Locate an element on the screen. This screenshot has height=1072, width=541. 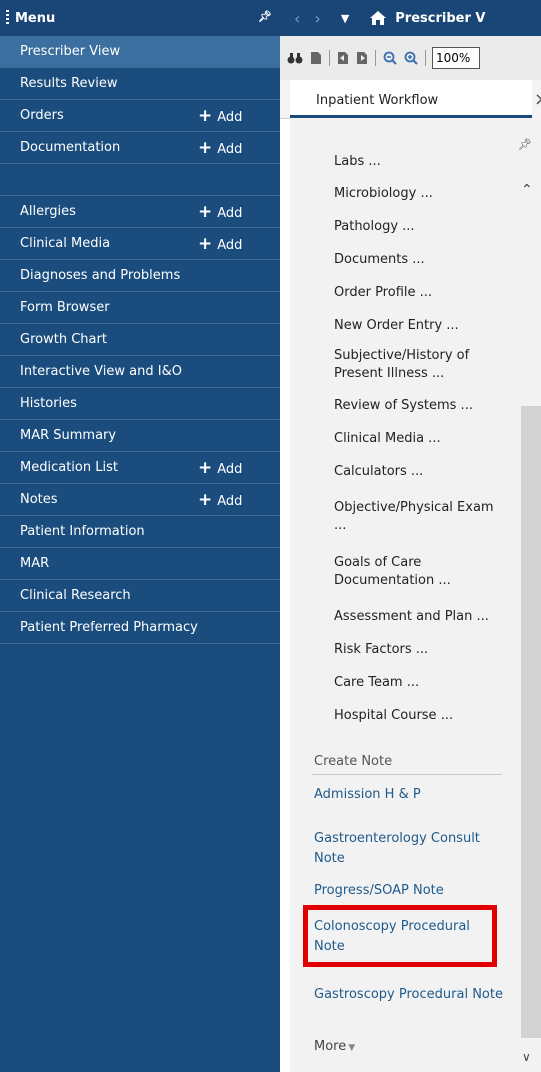
menu-item-clinical-research: Clinical Research is located at coordinates (140, 596).